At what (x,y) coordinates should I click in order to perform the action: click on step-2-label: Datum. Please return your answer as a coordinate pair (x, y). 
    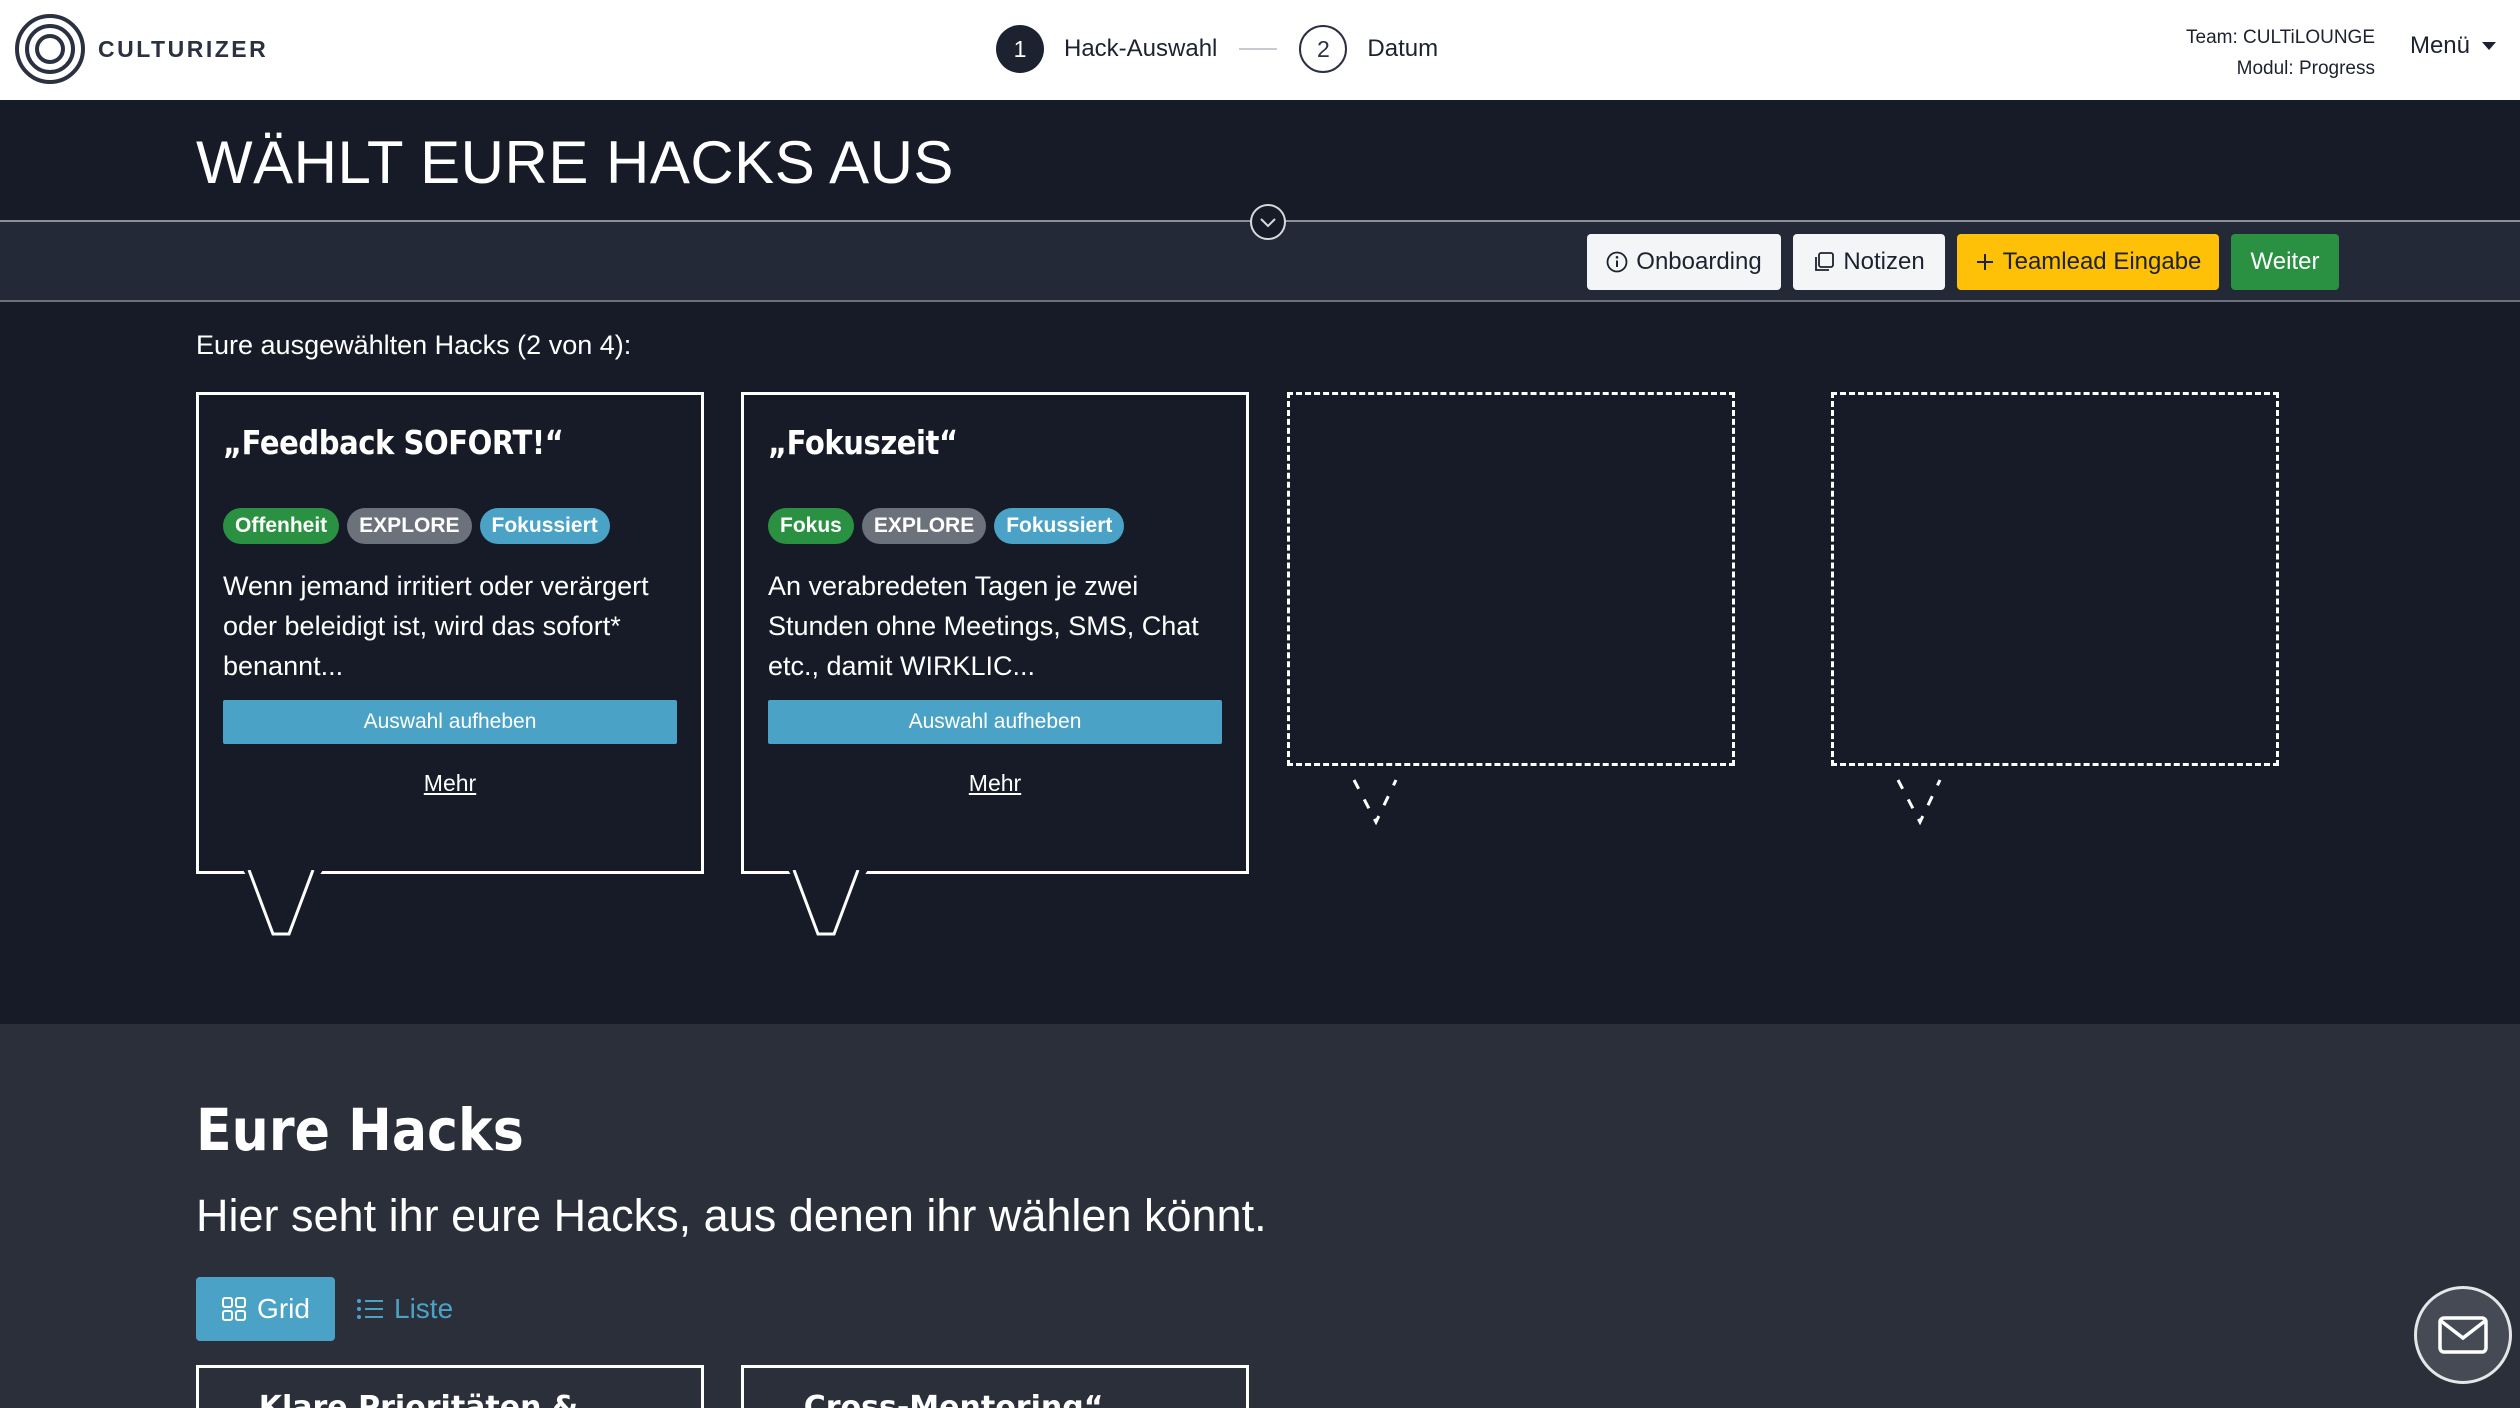
    Looking at the image, I should click on (1402, 49).